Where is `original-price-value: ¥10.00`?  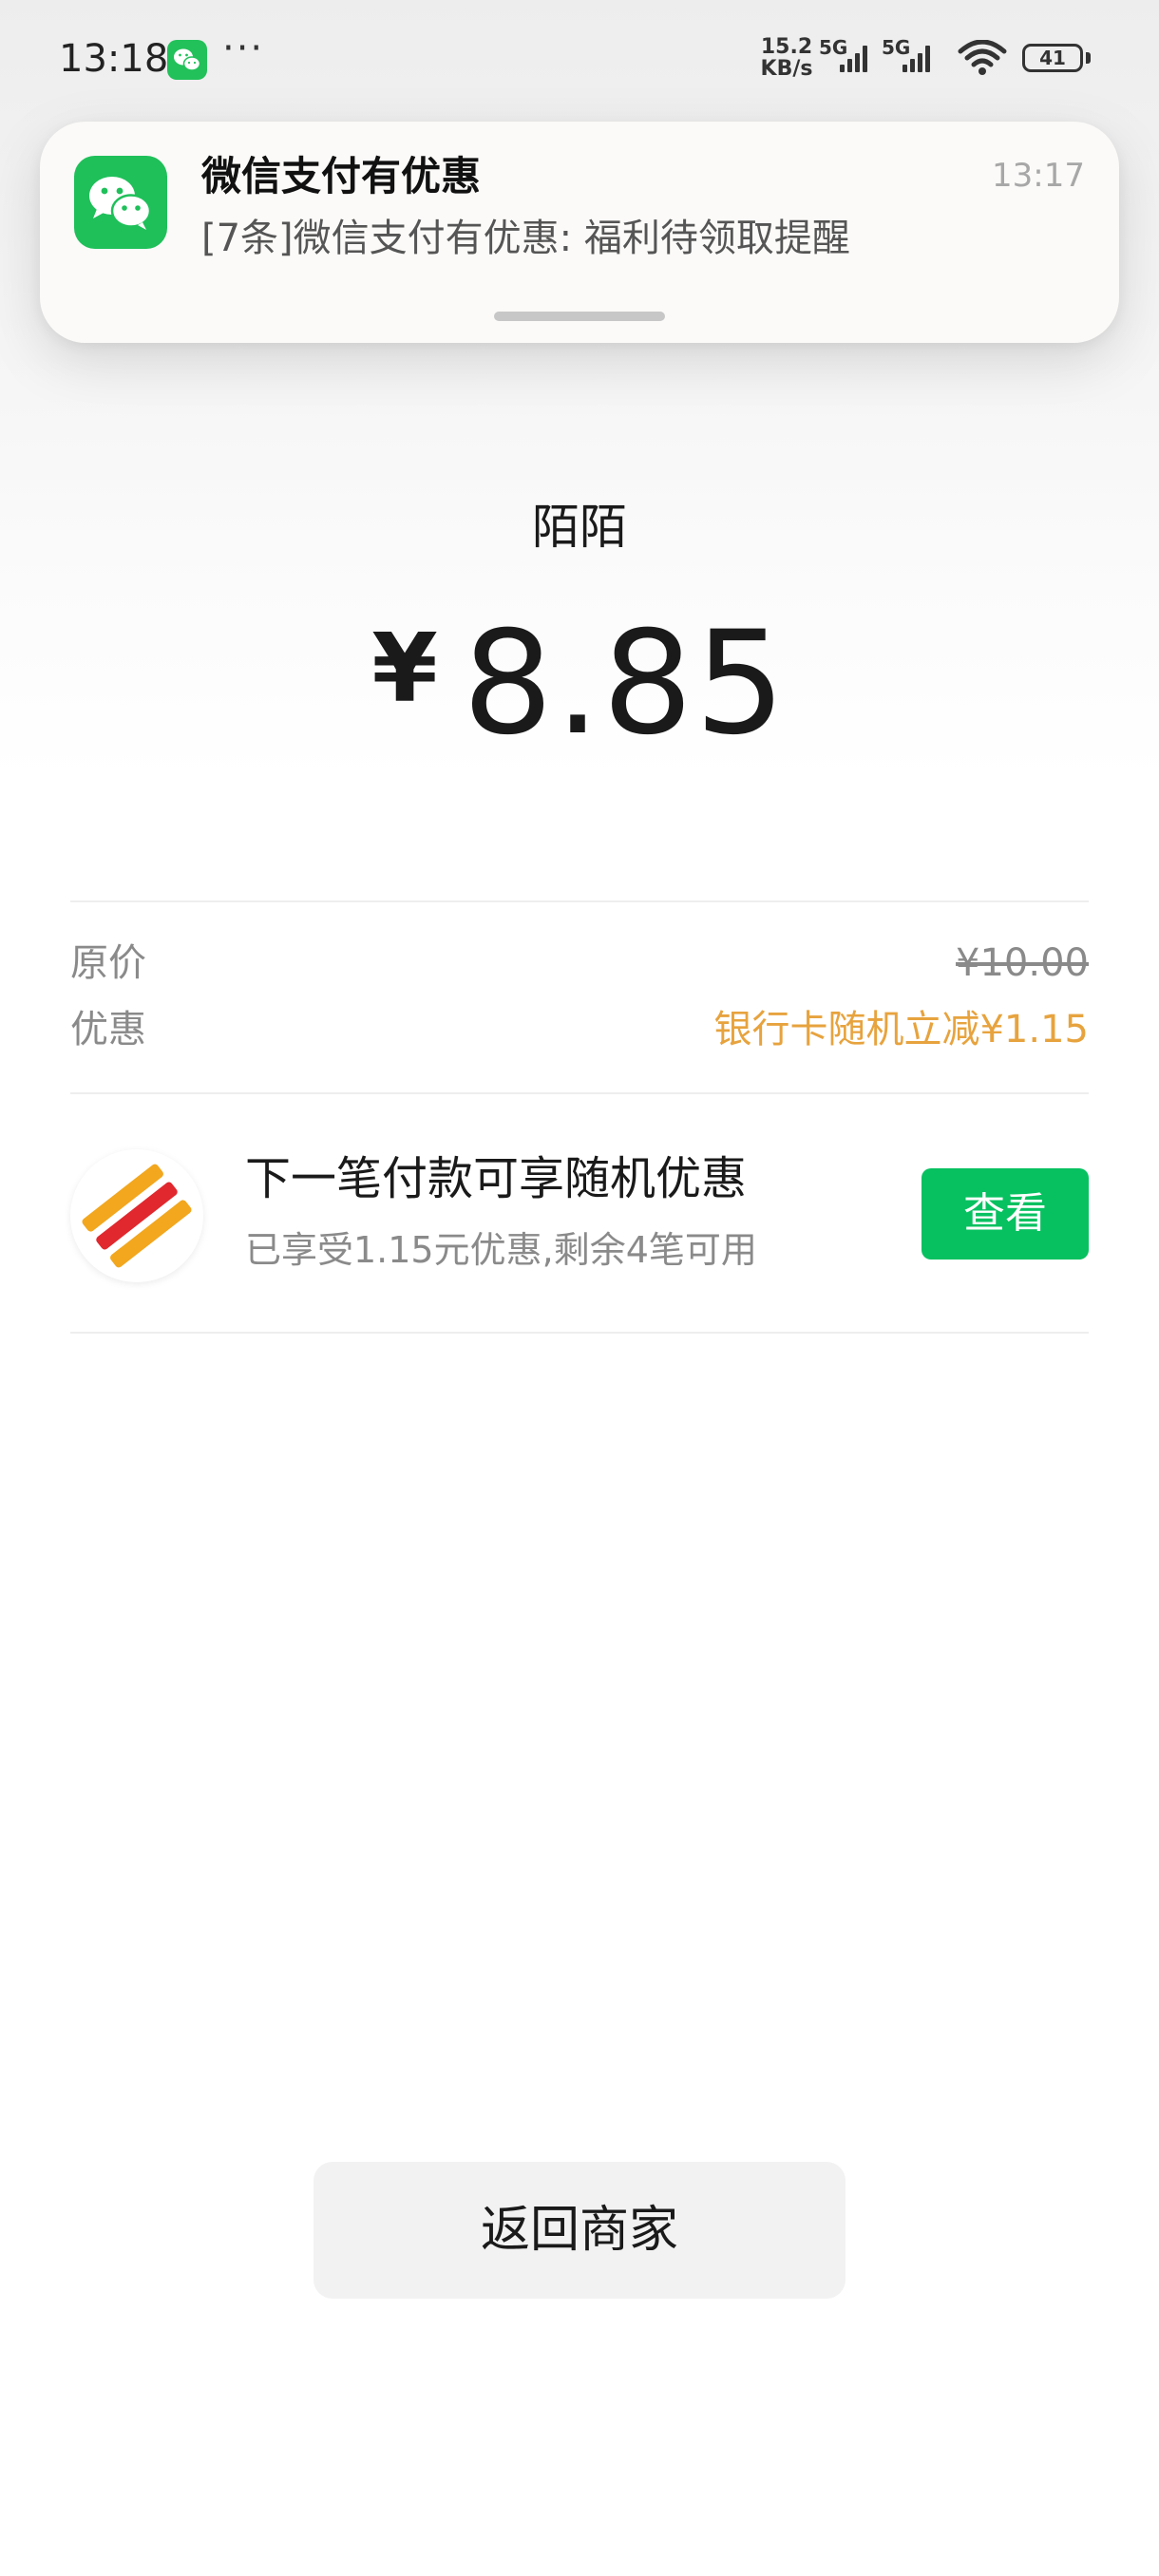 original-price-value: ¥10.00 is located at coordinates (1022, 963).